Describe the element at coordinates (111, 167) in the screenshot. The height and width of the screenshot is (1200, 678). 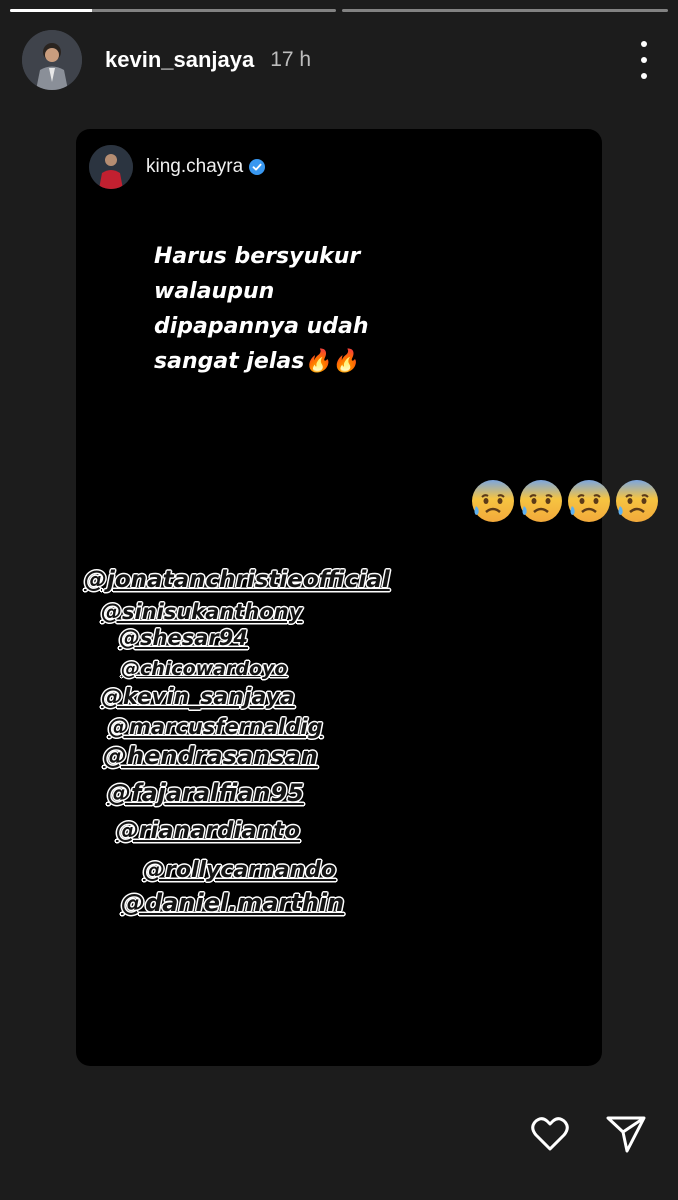
I see `shared-post-avatar` at that location.